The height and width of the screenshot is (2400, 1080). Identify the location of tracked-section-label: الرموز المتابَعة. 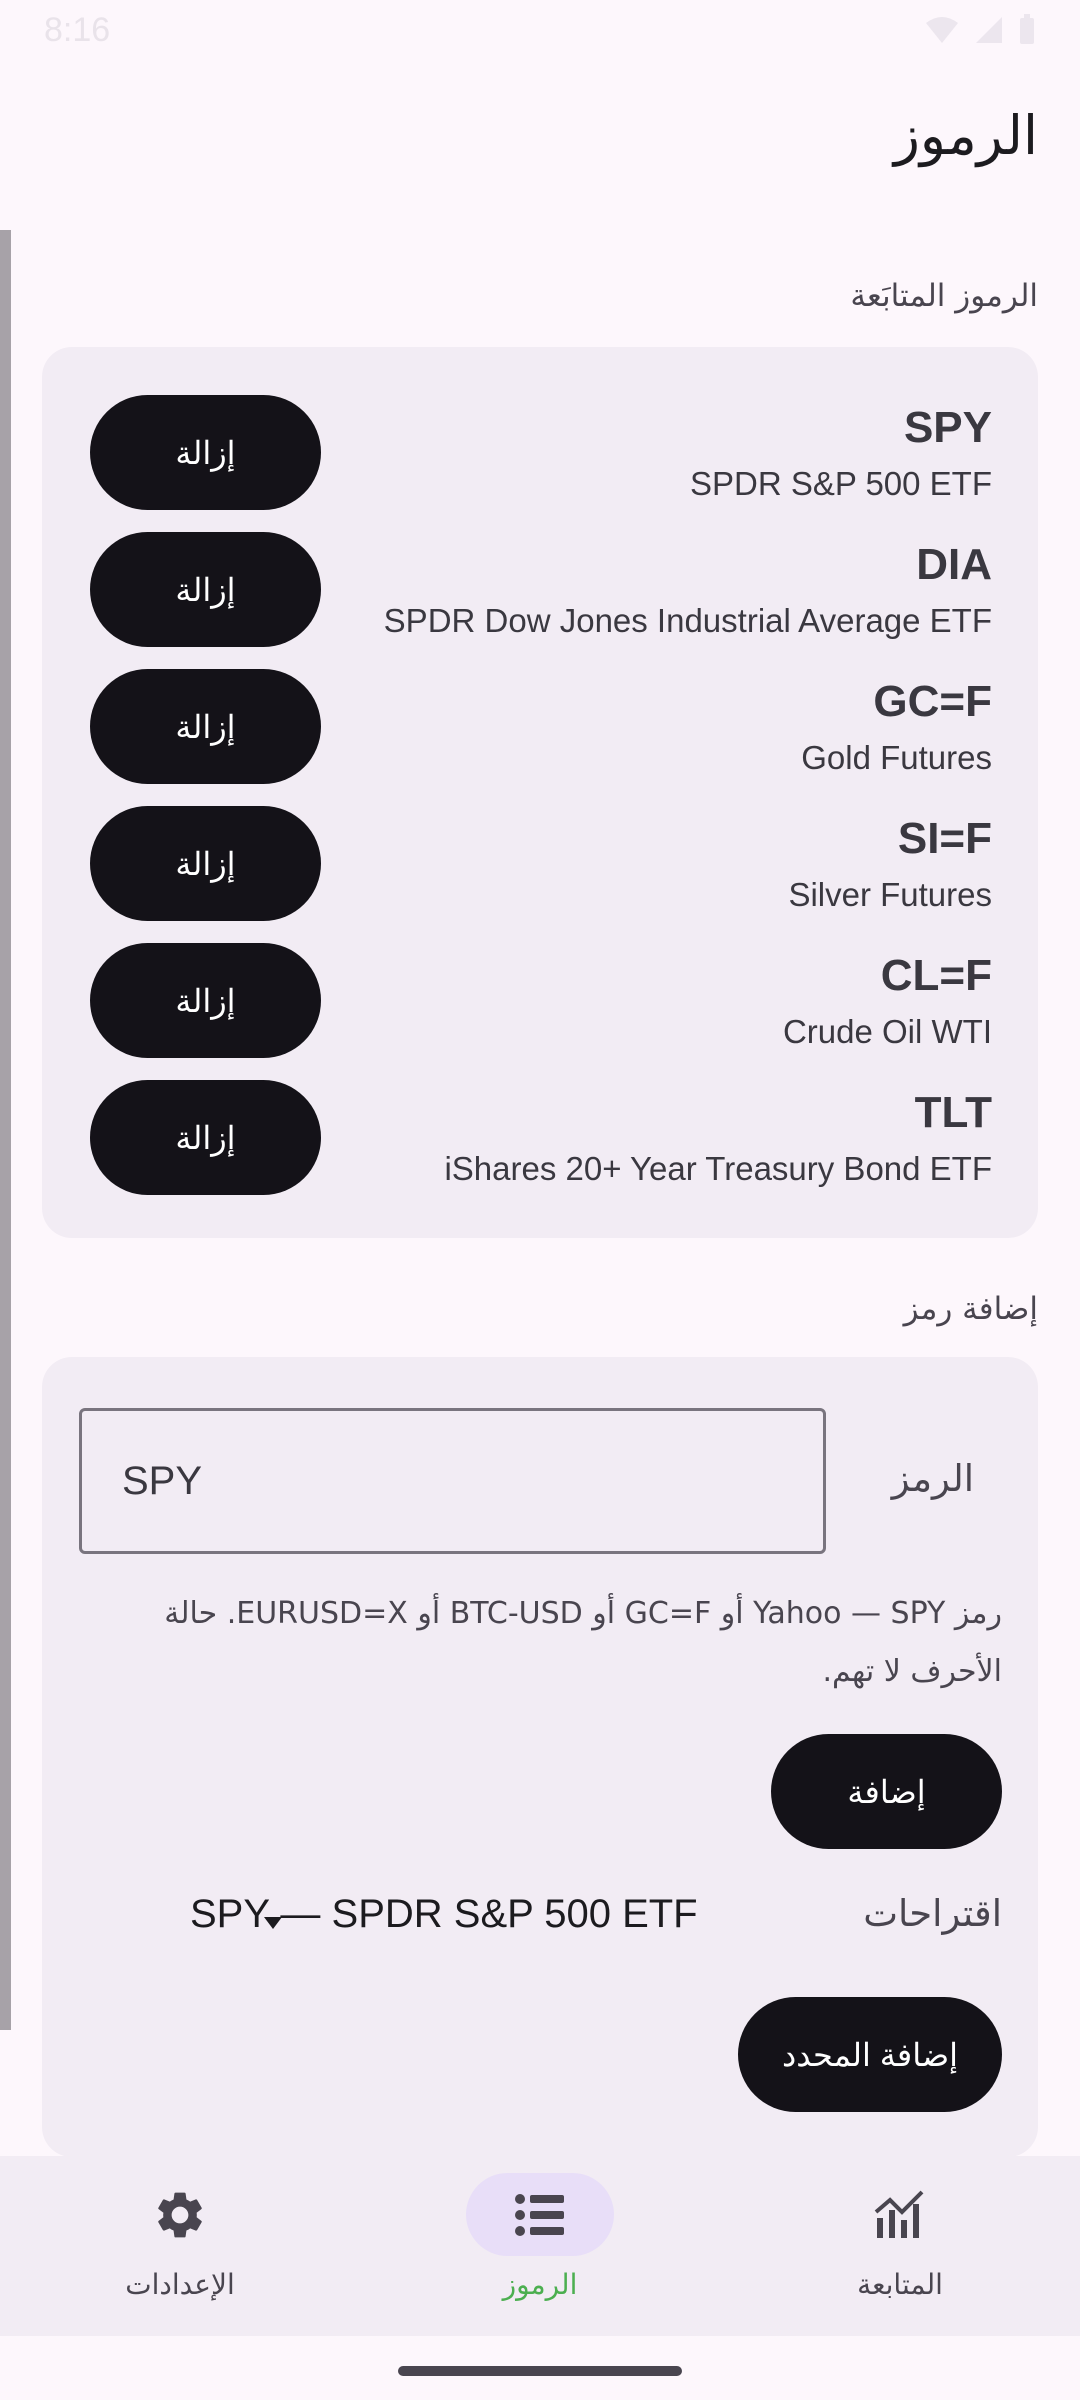
(944, 296).